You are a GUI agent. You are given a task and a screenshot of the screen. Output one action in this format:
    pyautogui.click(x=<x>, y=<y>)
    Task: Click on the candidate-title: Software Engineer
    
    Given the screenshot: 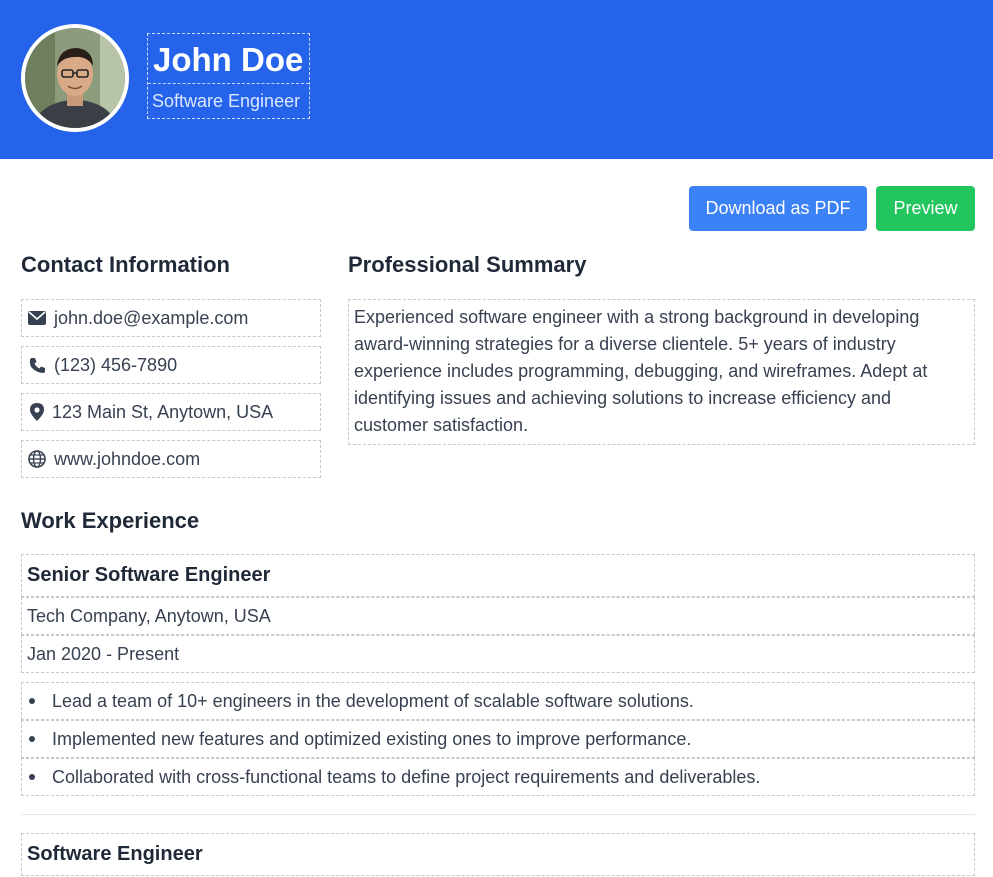 What is the action you would take?
    pyautogui.click(x=229, y=100)
    